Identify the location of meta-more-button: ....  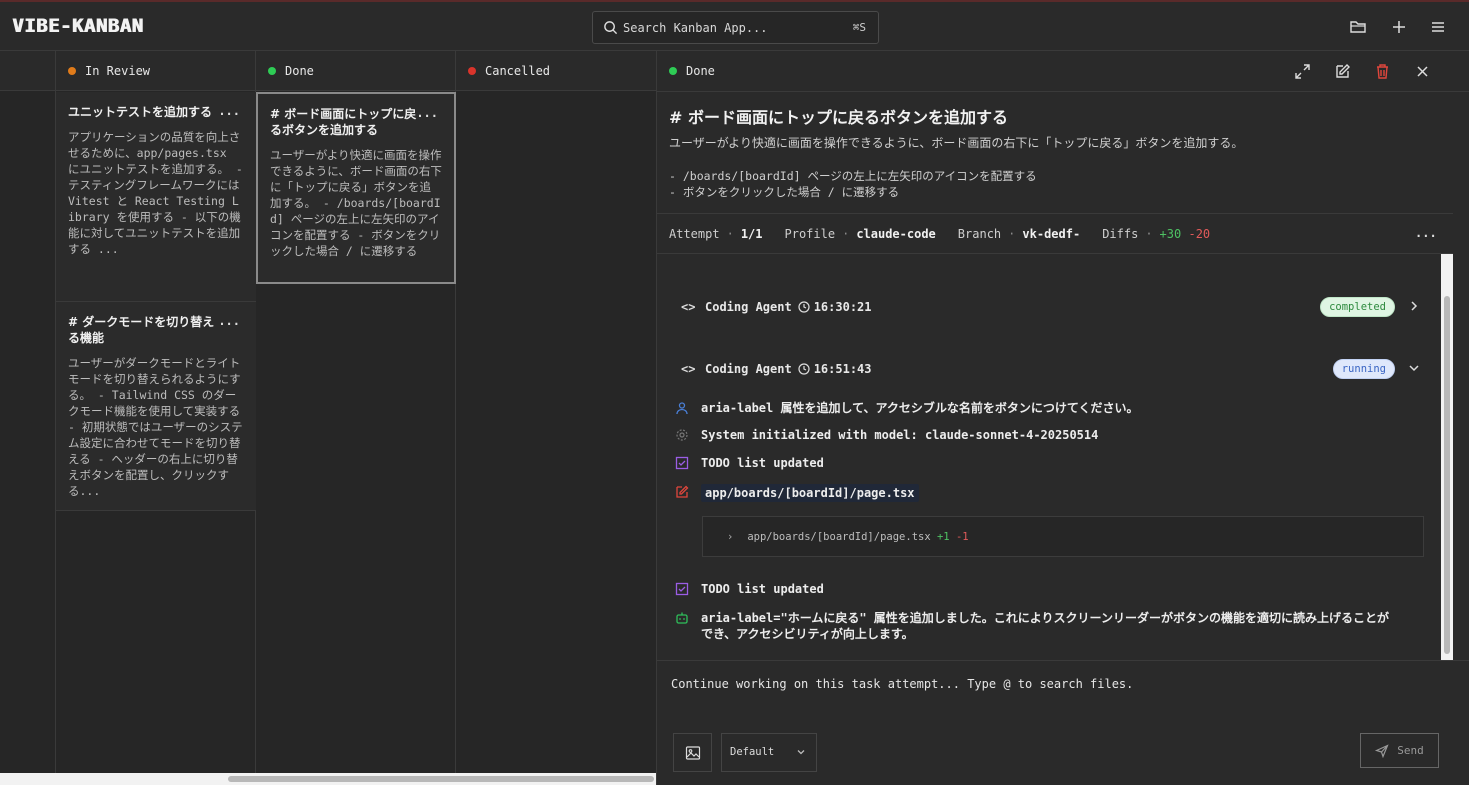
(1426, 233).